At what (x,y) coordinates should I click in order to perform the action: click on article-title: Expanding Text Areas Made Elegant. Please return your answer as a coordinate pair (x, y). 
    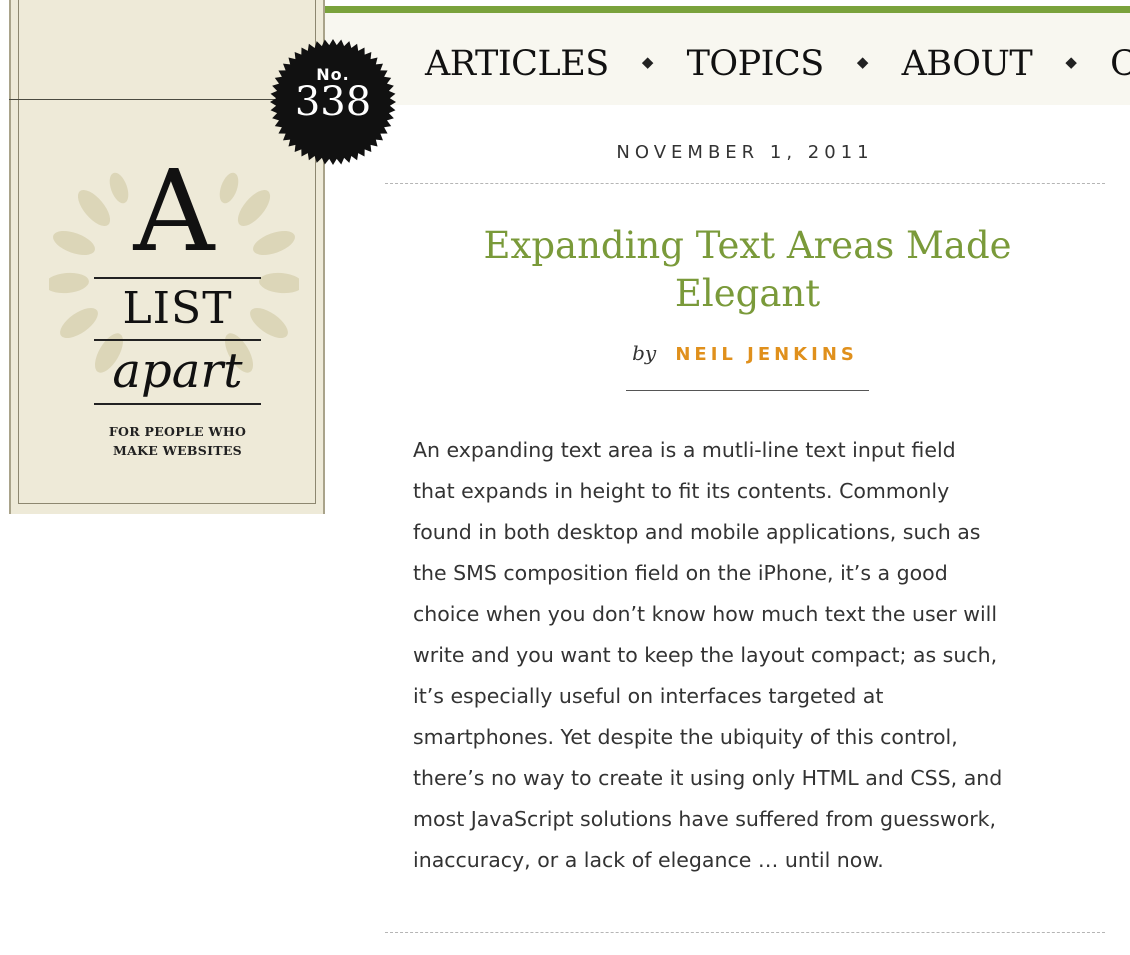
    Looking at the image, I should click on (747, 270).